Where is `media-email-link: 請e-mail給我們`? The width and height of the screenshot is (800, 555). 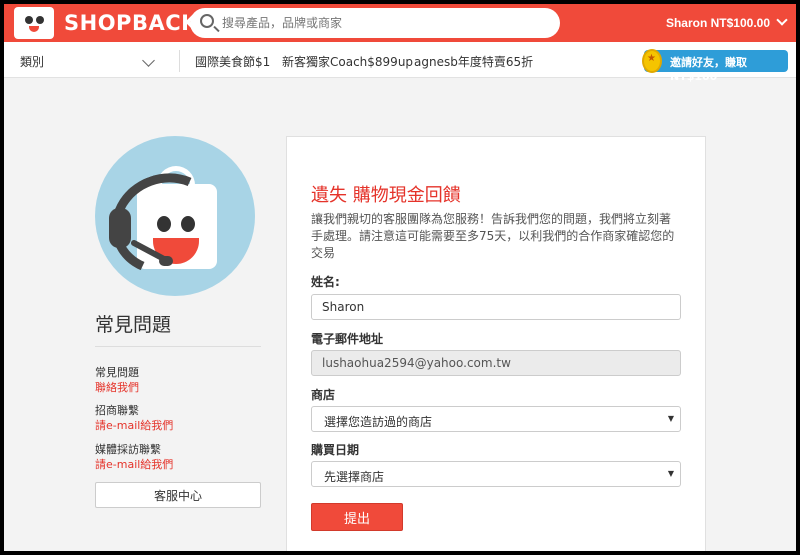 media-email-link: 請e-mail給我們 is located at coordinates (134, 464).